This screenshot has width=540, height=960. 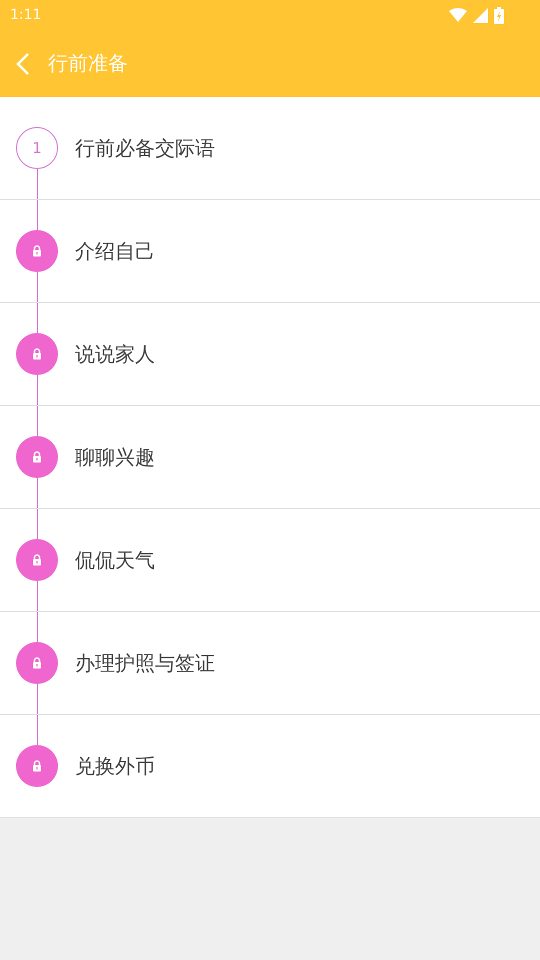 What do you see at coordinates (88, 63) in the screenshot?
I see `page-title: 行前准备` at bounding box center [88, 63].